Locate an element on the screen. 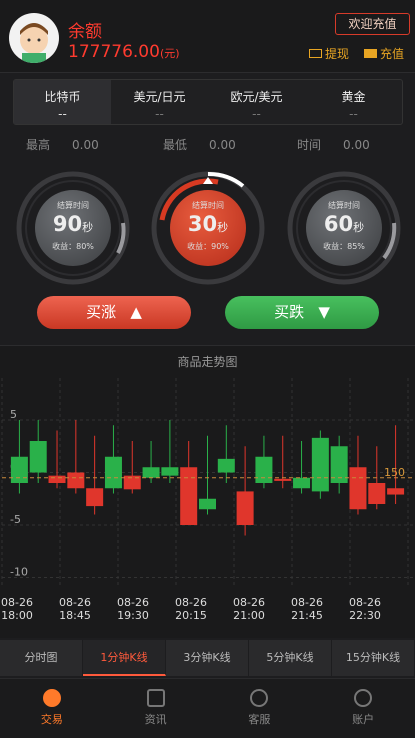 This screenshot has height=738, width=415. bottom-nav: 交易 资讯 客服 账户 is located at coordinates (207, 708).